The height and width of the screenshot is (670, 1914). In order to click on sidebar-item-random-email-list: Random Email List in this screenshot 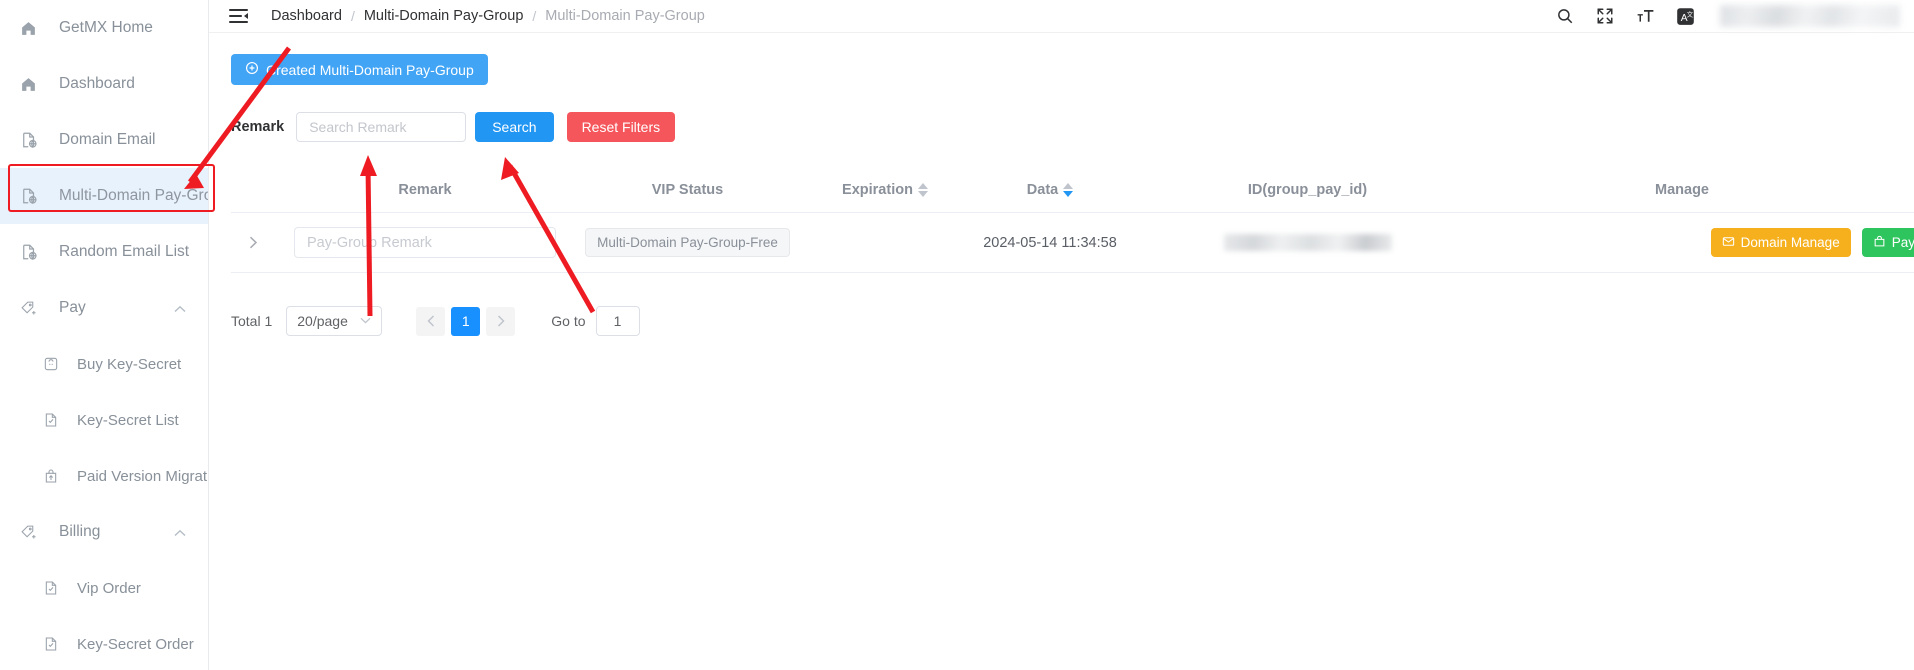, I will do `click(104, 252)`.